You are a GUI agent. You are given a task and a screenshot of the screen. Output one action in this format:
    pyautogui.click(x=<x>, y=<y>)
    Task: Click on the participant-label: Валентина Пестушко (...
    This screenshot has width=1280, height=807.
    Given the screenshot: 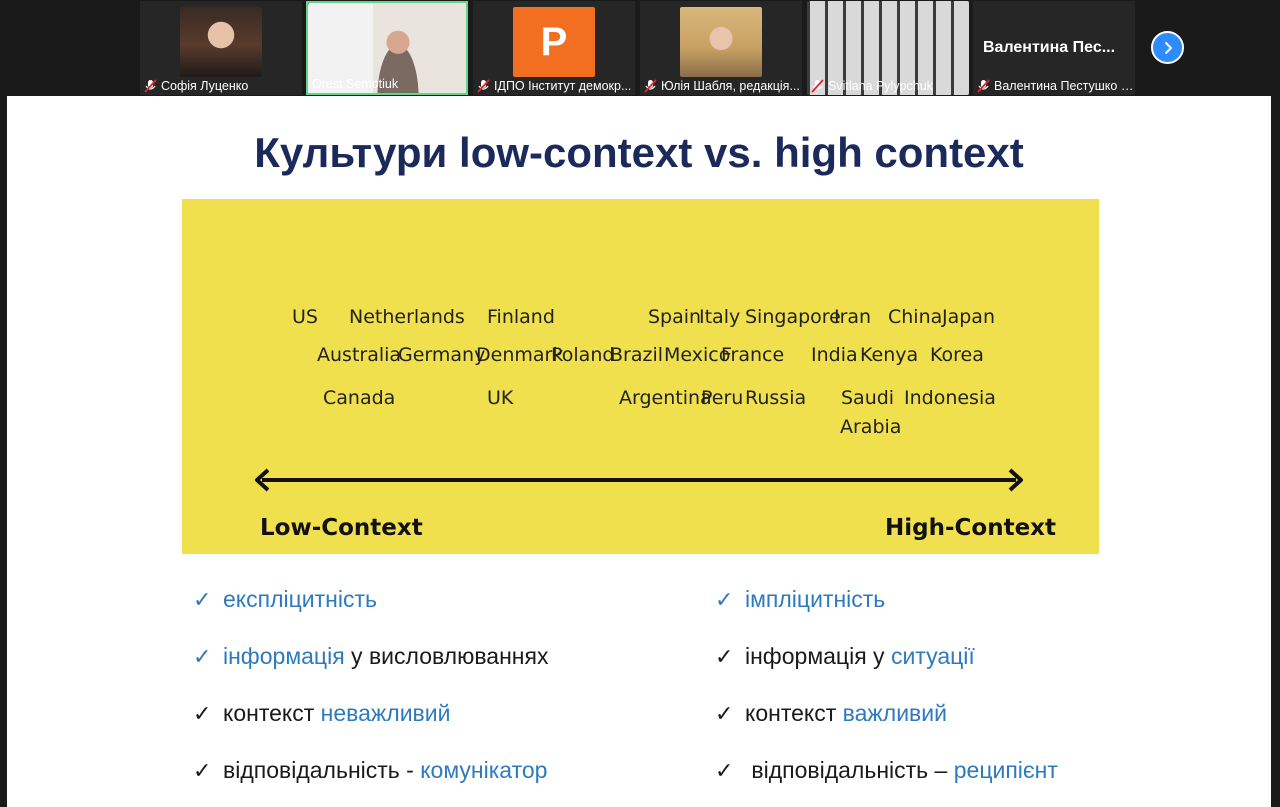 What is the action you would take?
    pyautogui.click(x=1054, y=86)
    